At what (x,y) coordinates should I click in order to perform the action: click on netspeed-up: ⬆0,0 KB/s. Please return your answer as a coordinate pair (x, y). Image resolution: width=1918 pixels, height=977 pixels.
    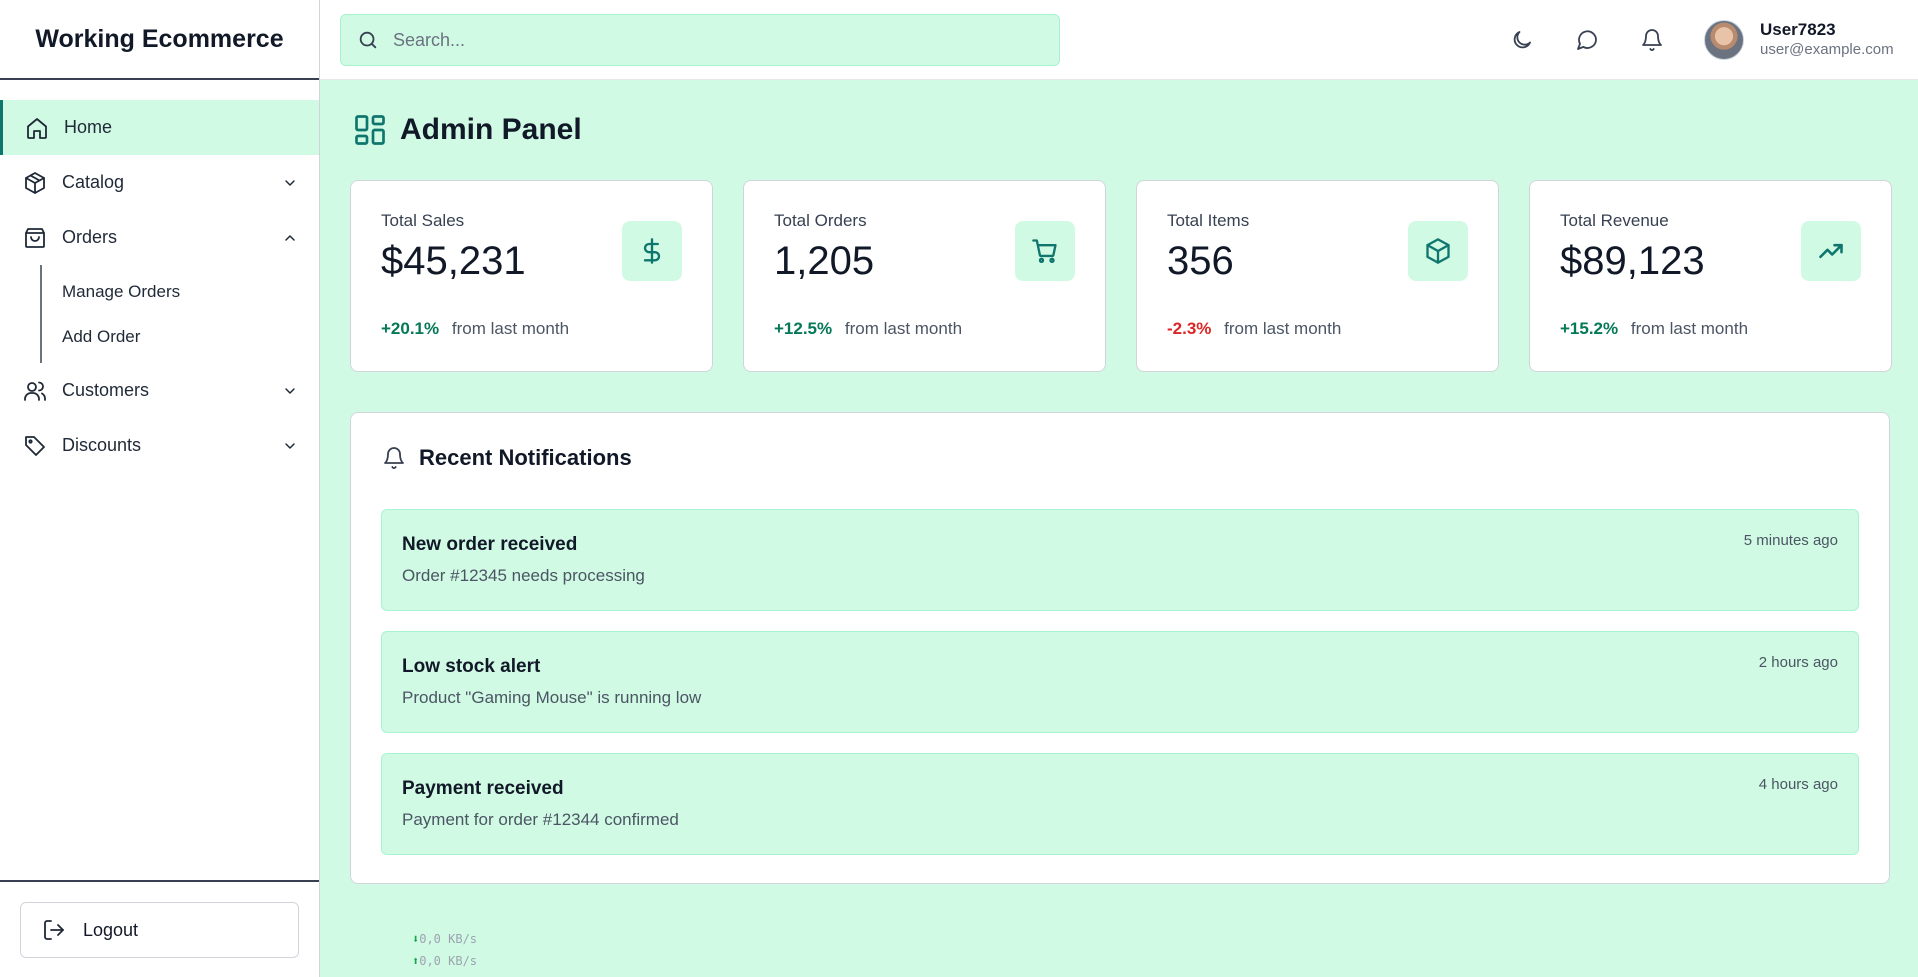
    Looking at the image, I should click on (444, 961).